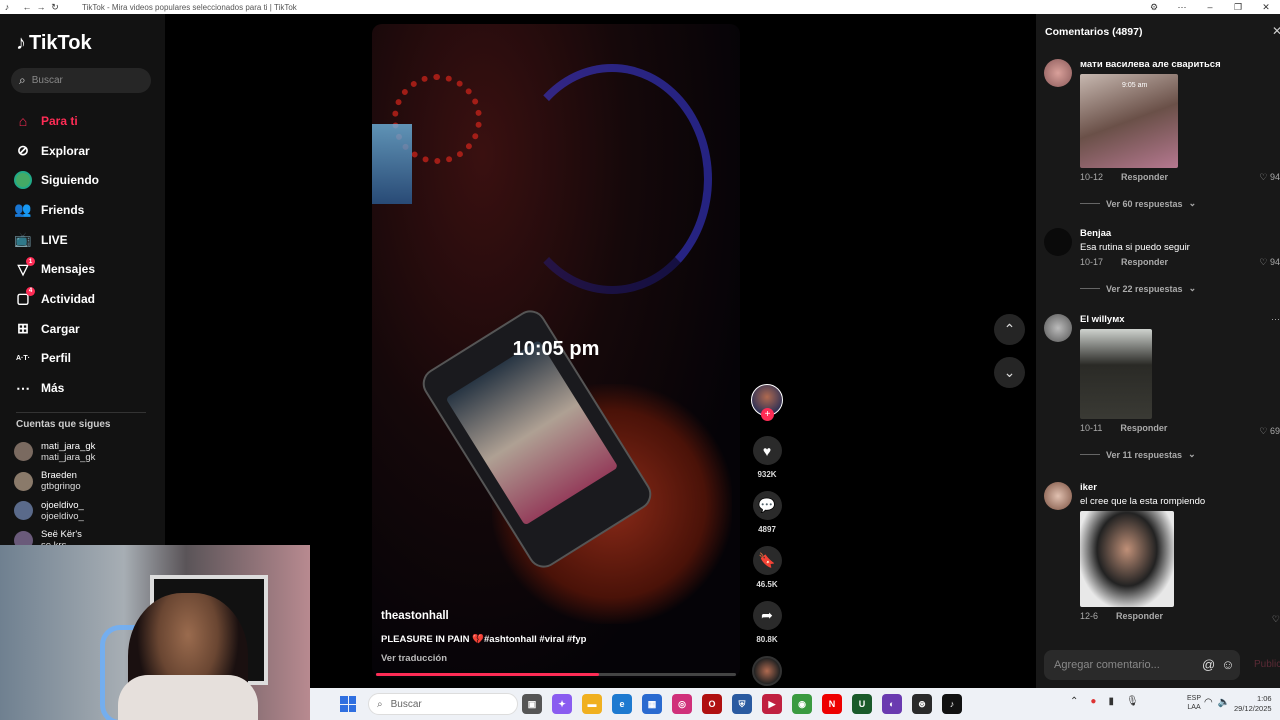 This screenshot has height=720, width=1280. I want to click on keyboard-language: ESP LAA, so click(1194, 703).